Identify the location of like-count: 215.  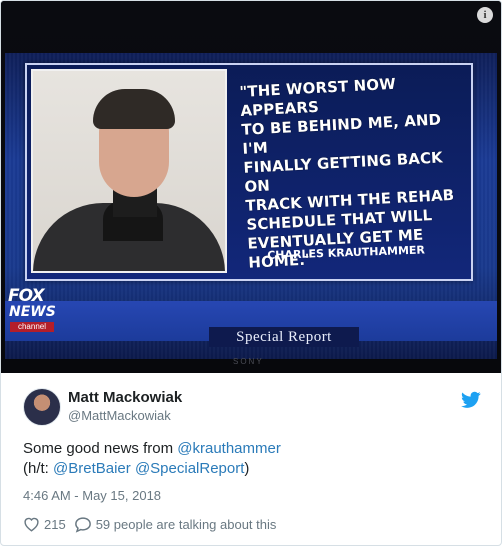
(55, 524).